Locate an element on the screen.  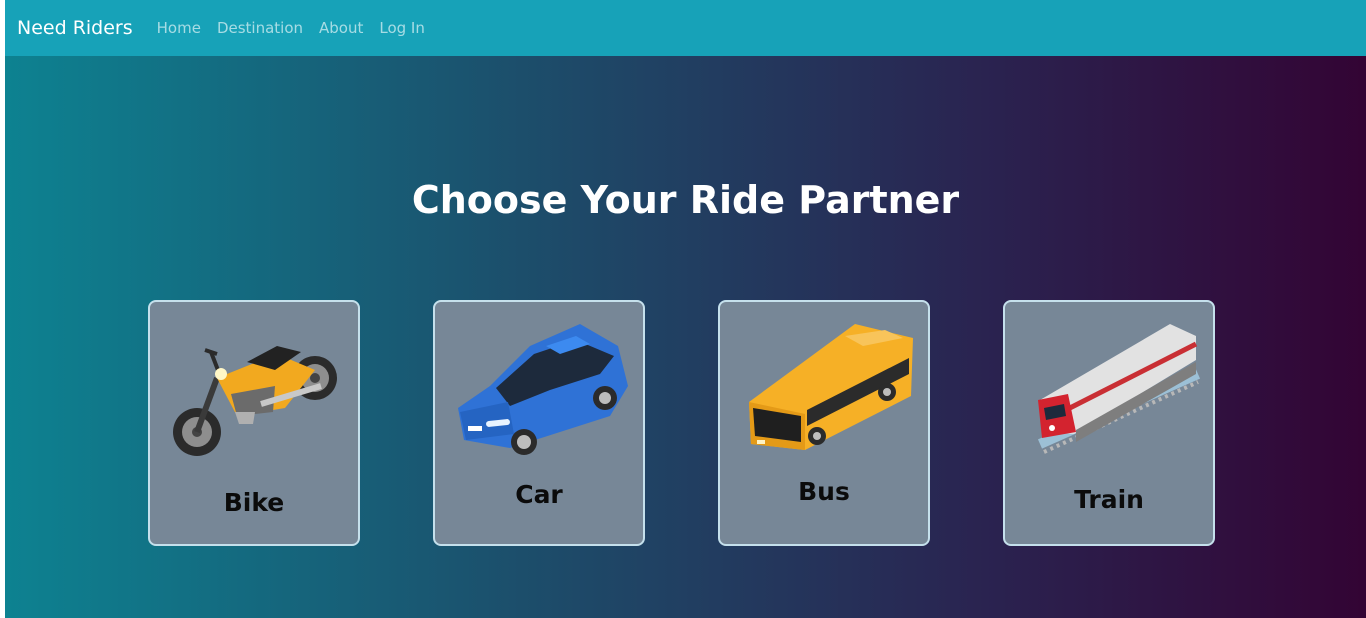
nav-link-about: About is located at coordinates (341, 28).